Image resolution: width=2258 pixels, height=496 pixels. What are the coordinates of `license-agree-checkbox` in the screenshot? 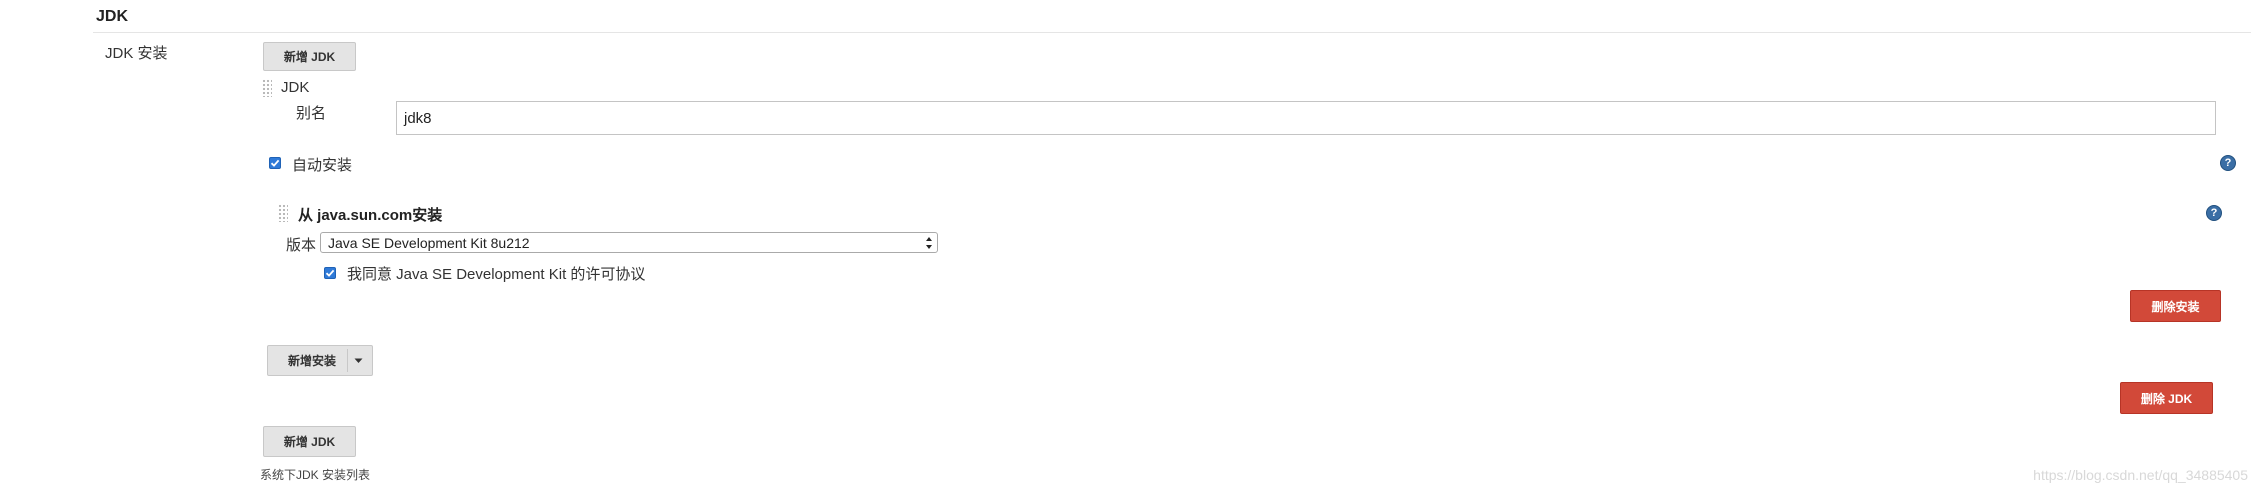 It's located at (330, 273).